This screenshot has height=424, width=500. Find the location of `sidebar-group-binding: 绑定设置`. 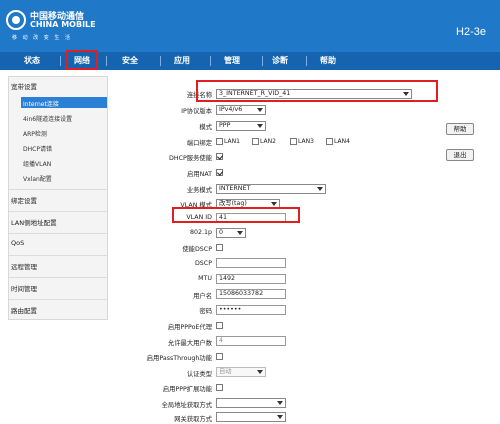

sidebar-group-binding: 绑定设置 is located at coordinates (24, 200).